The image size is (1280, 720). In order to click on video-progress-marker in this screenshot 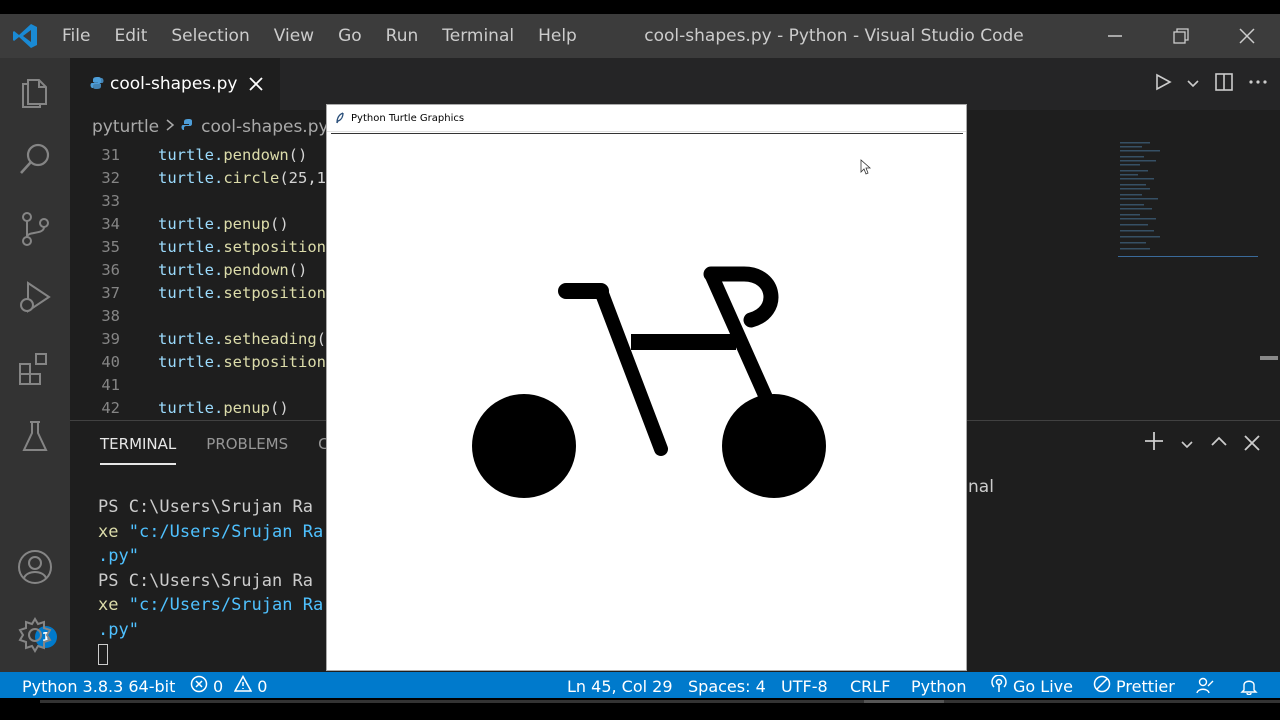, I will do `click(904, 701)`.